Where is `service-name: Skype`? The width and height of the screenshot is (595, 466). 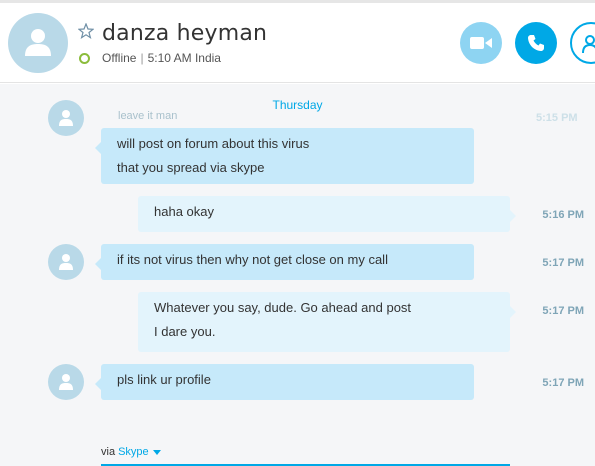
service-name: Skype is located at coordinates (133, 452).